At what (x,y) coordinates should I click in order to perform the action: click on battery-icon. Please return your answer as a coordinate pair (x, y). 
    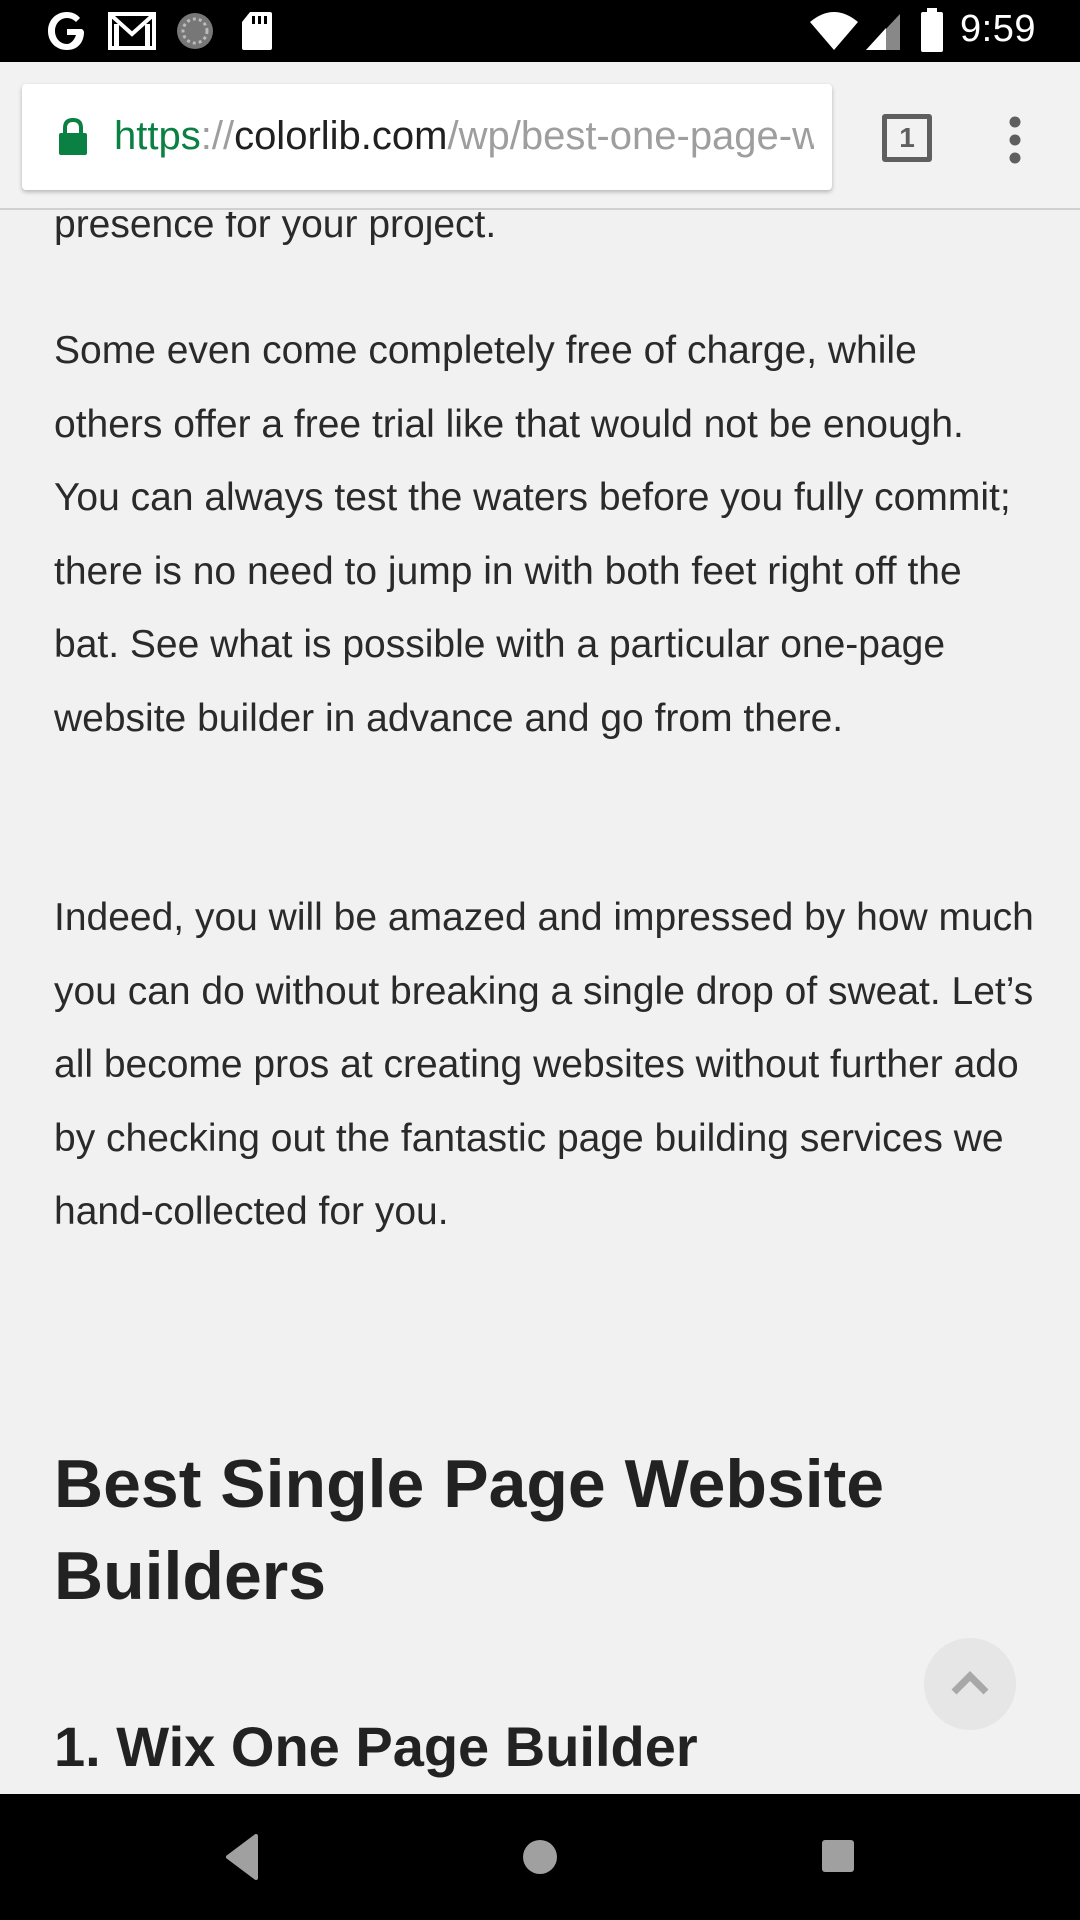
    Looking at the image, I should click on (932, 30).